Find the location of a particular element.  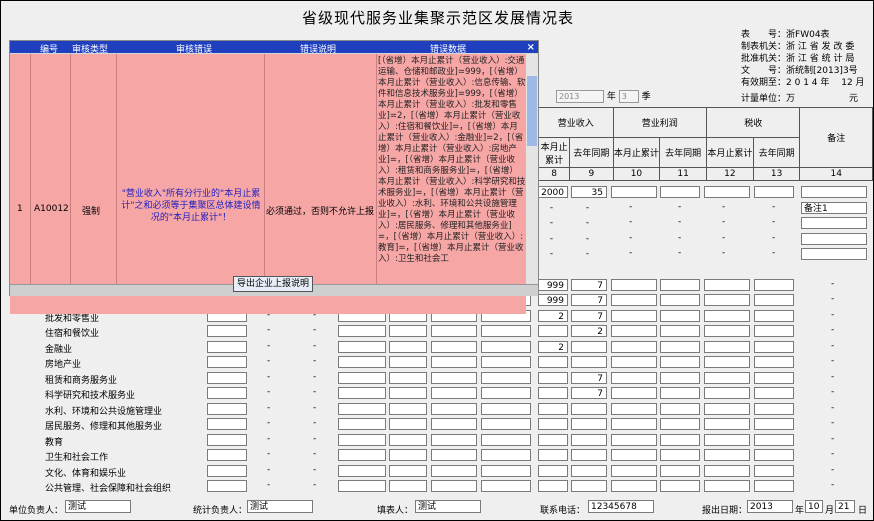

stat-head-input: 测试 is located at coordinates (280, 506).